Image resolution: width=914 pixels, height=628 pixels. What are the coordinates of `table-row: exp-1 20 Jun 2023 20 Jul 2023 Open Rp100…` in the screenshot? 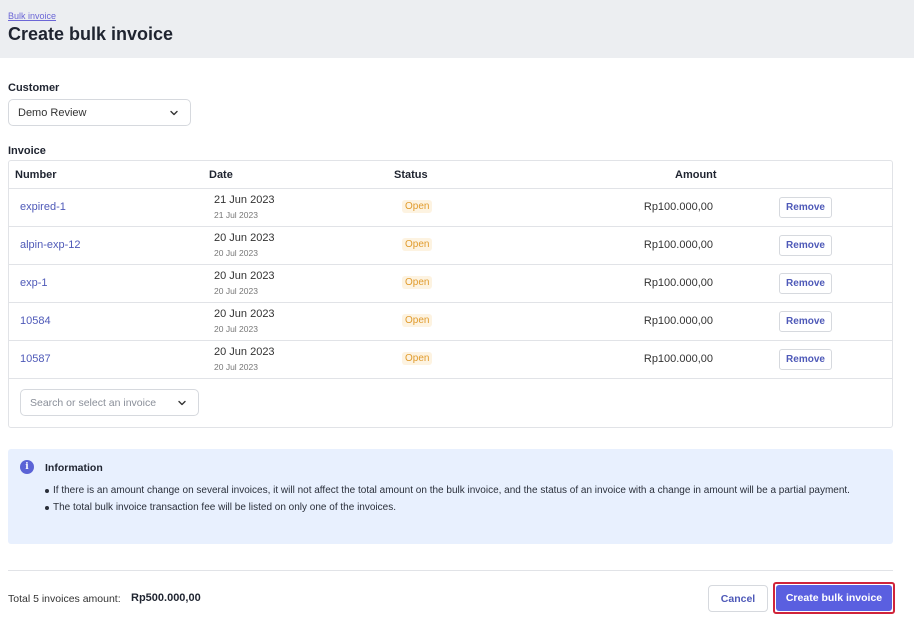 It's located at (450, 284).